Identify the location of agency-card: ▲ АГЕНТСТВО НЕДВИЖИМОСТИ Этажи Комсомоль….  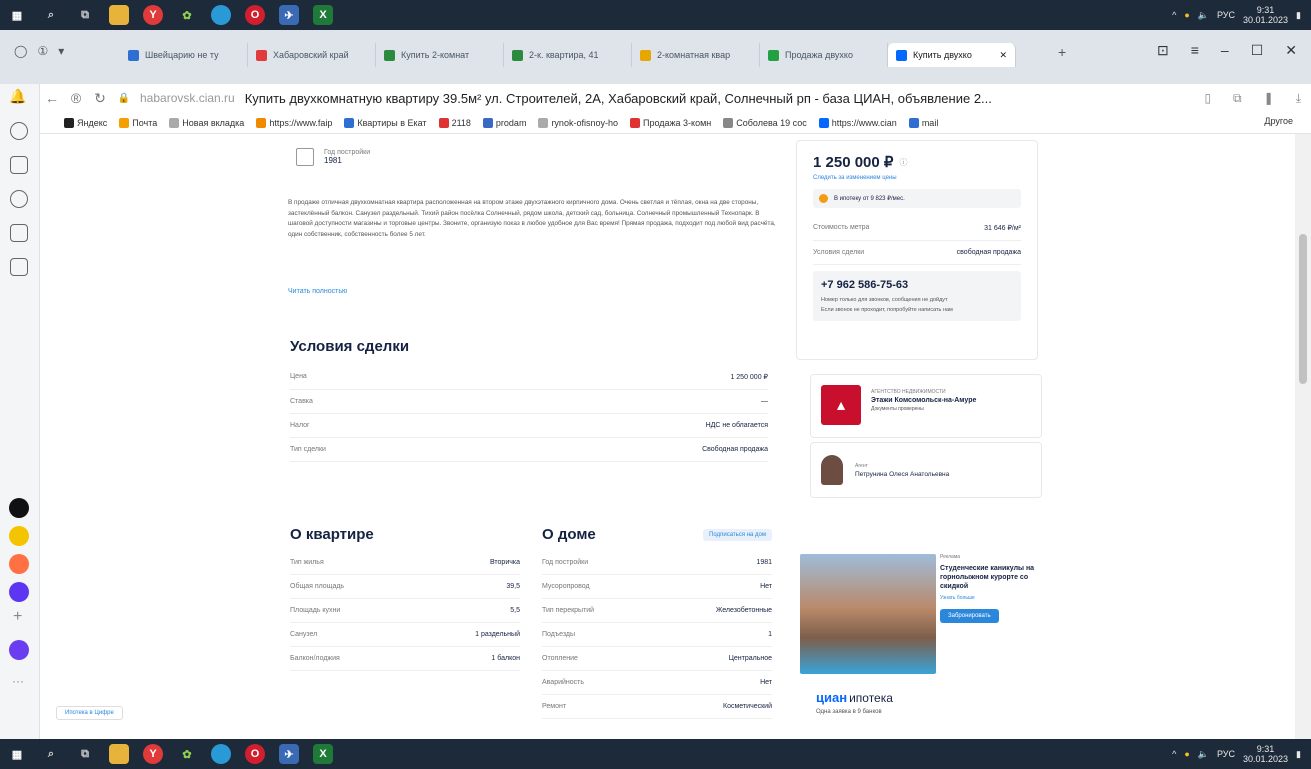
(926, 406).